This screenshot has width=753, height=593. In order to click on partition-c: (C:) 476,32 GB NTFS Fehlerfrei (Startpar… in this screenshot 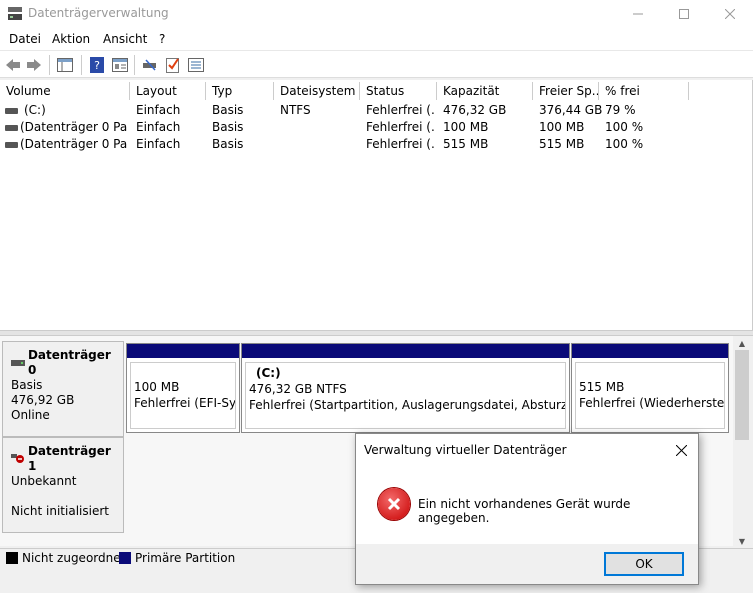, I will do `click(405, 388)`.